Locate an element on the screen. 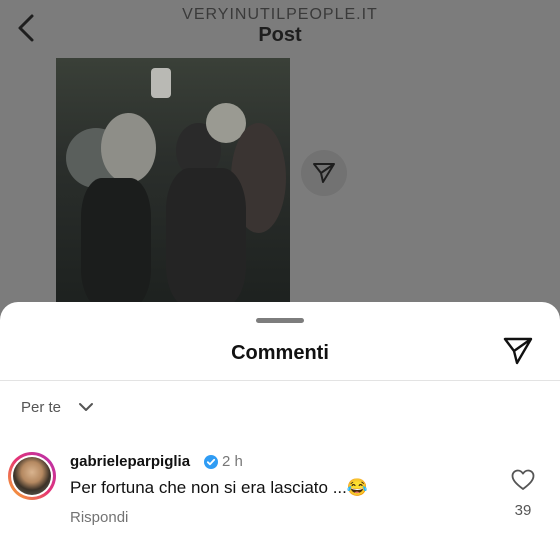 The height and width of the screenshot is (535, 560). avatar-ring is located at coordinates (32, 476).